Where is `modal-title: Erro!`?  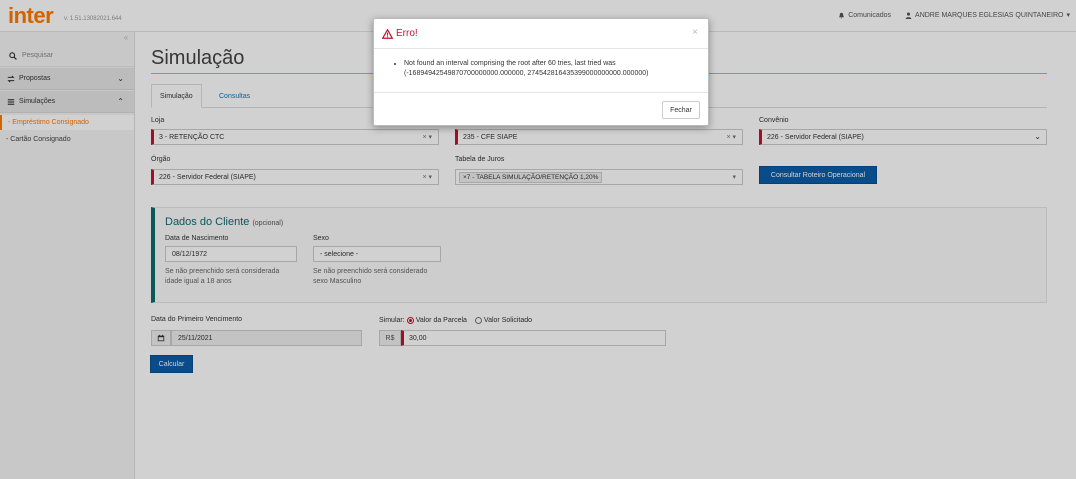
modal-title: Erro! is located at coordinates (400, 33).